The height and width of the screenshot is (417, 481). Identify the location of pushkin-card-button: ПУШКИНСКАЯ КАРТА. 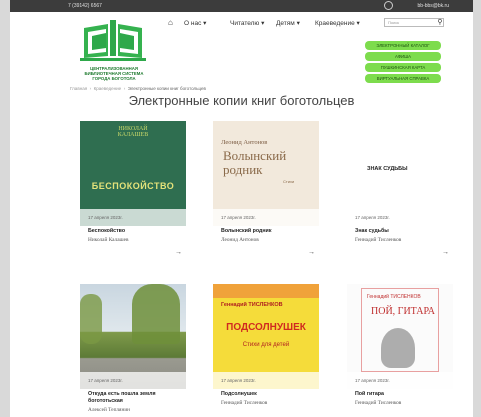
(403, 67).